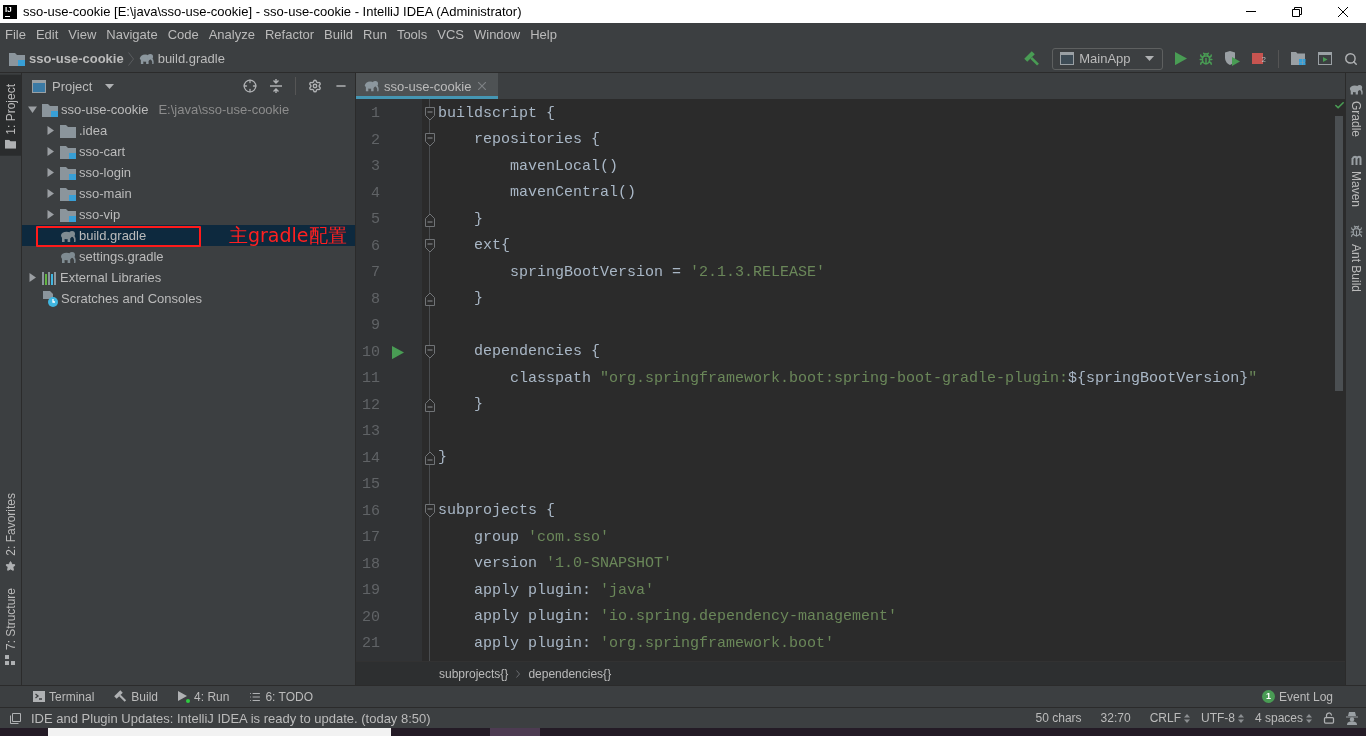  Describe the element at coordinates (188, 151) in the screenshot. I see `tree-item: sso-cart` at that location.